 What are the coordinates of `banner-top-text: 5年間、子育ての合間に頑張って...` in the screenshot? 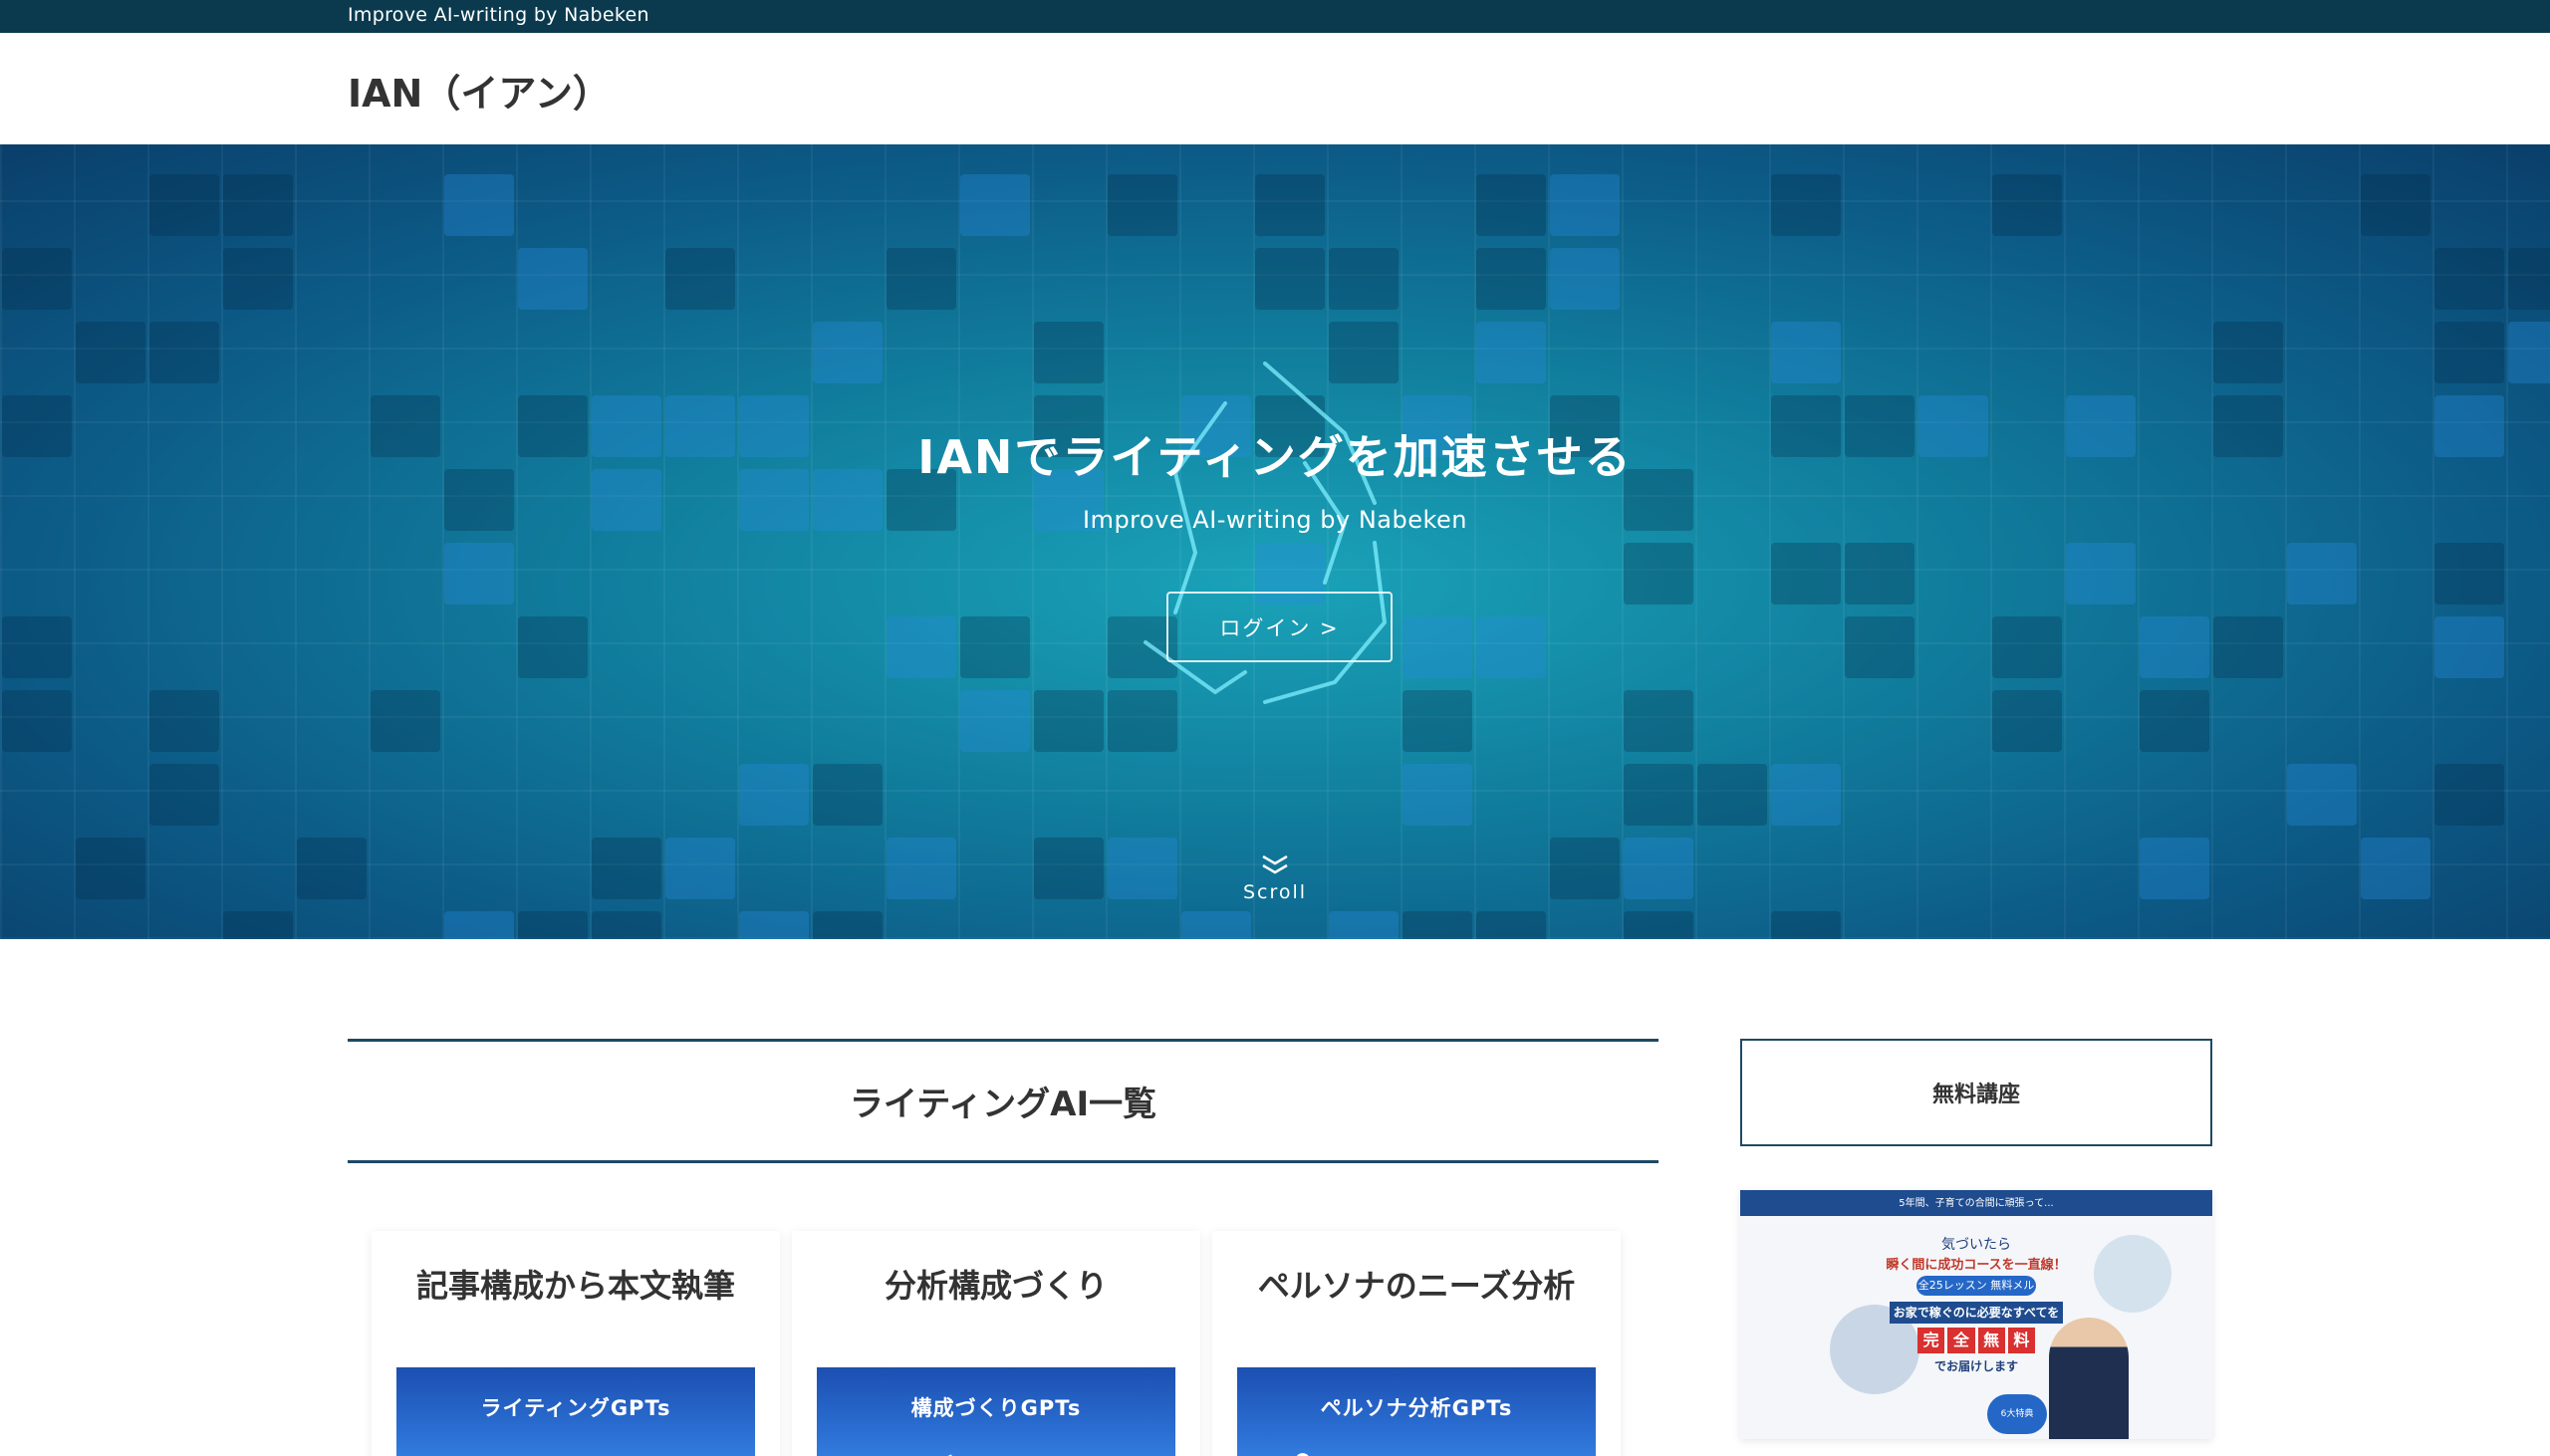 It's located at (1976, 1203).